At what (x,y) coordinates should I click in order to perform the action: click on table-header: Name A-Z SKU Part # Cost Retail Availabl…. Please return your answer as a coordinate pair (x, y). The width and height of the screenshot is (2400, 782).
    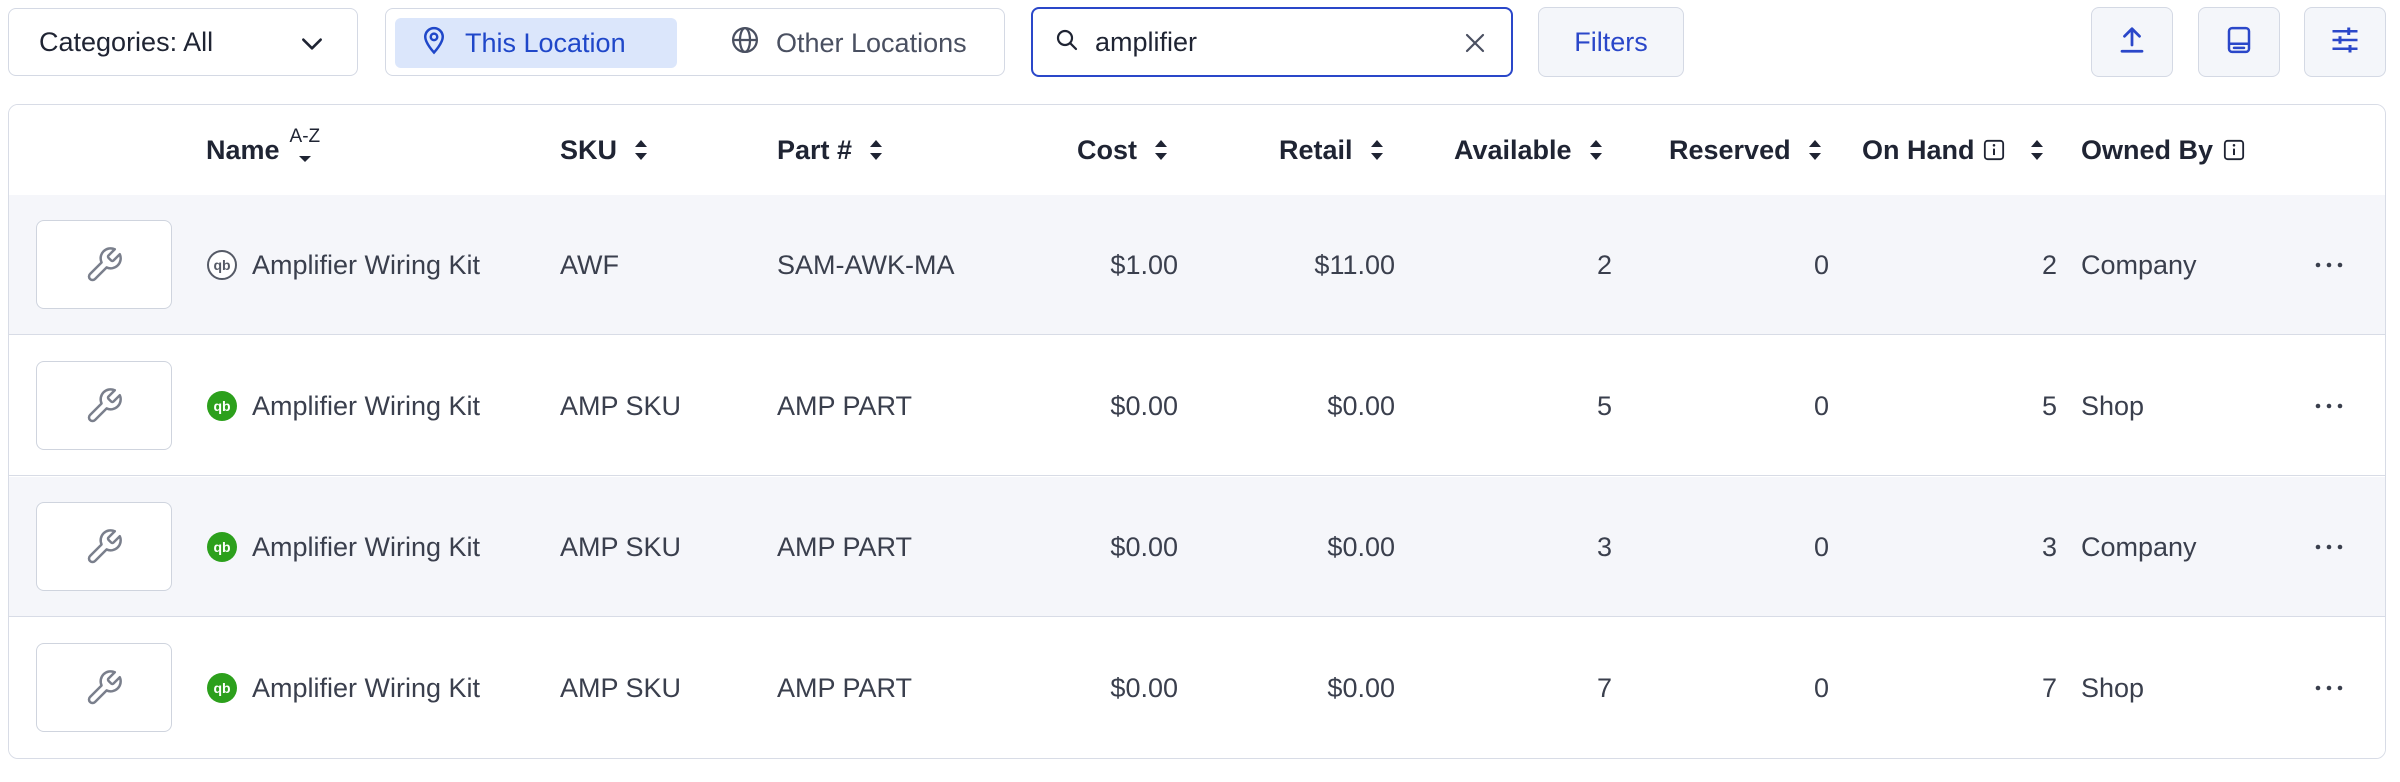
    Looking at the image, I should click on (1197, 150).